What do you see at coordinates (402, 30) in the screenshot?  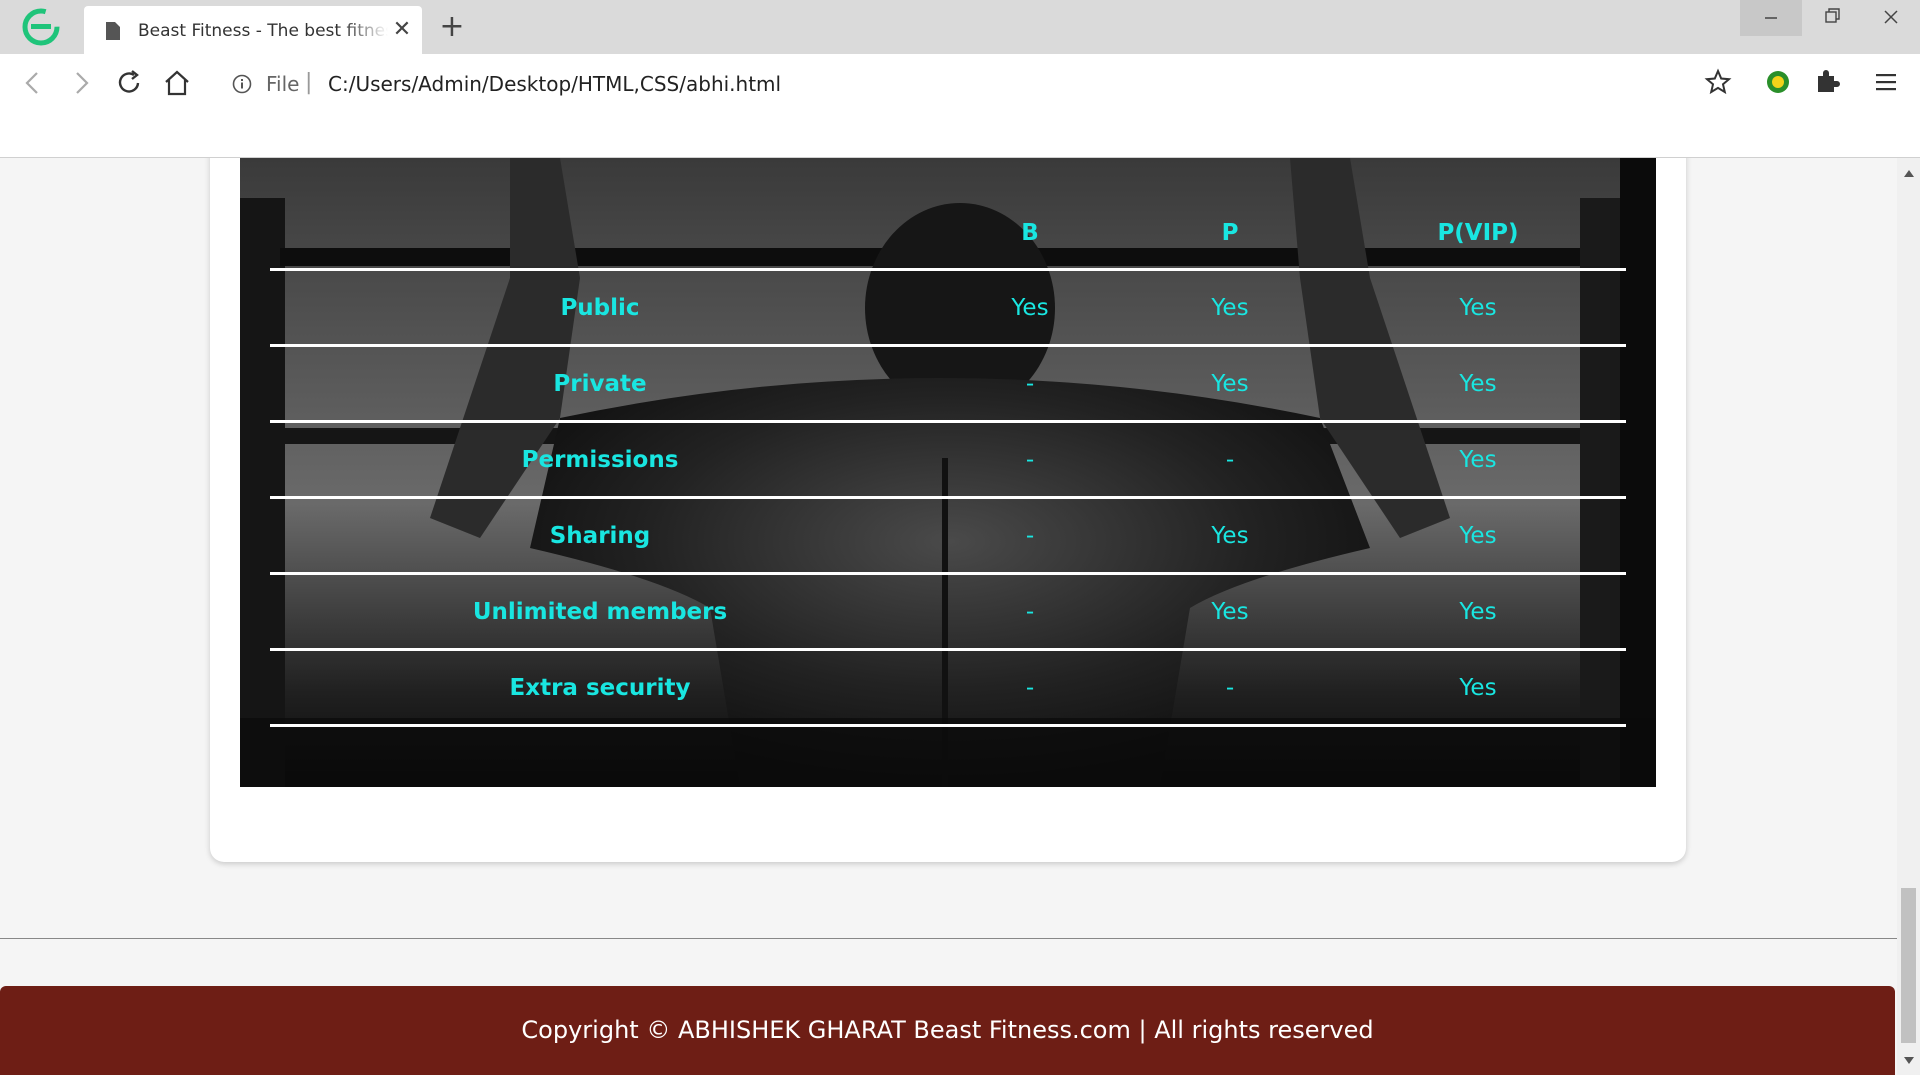 I see `tab-close-icon: ✕` at bounding box center [402, 30].